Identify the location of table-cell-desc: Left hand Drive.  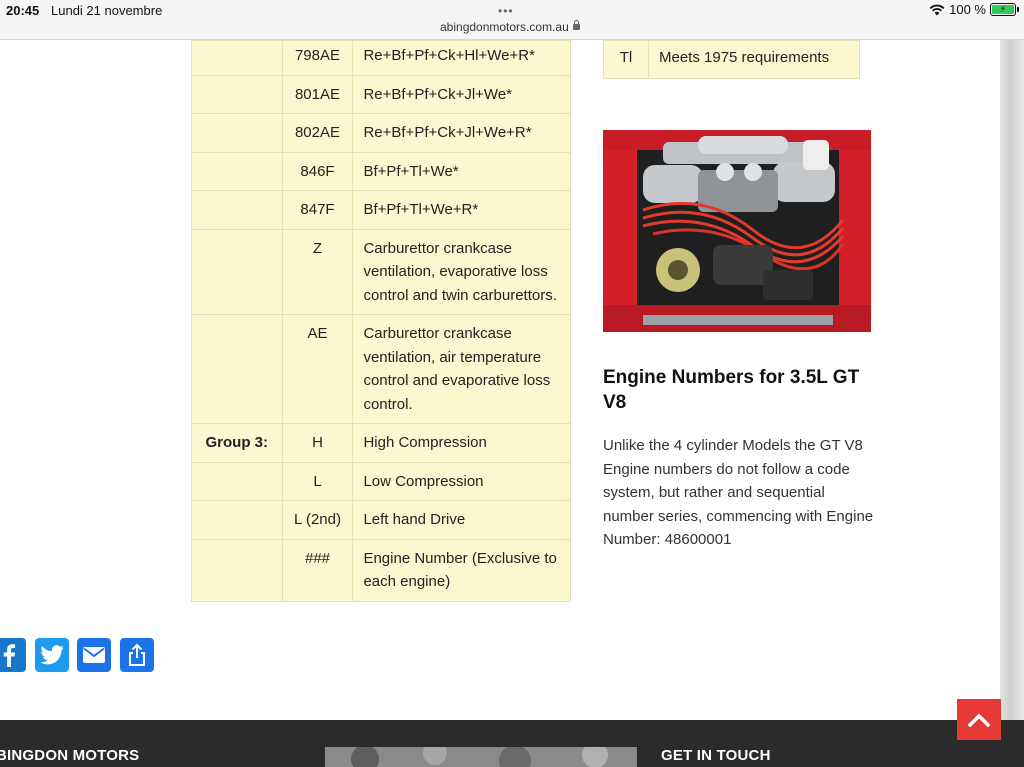
(461, 520).